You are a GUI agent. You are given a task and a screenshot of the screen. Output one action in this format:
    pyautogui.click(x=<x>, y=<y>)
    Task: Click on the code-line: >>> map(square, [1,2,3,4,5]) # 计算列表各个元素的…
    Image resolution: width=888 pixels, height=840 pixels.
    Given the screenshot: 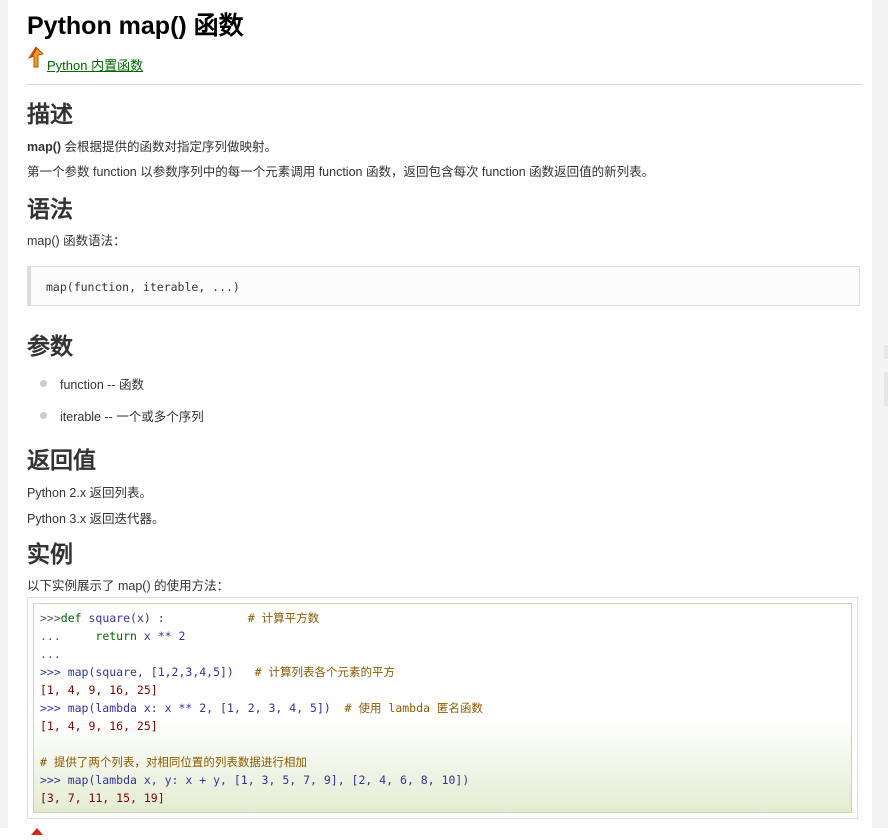 What is the action you would take?
    pyautogui.click(x=217, y=672)
    